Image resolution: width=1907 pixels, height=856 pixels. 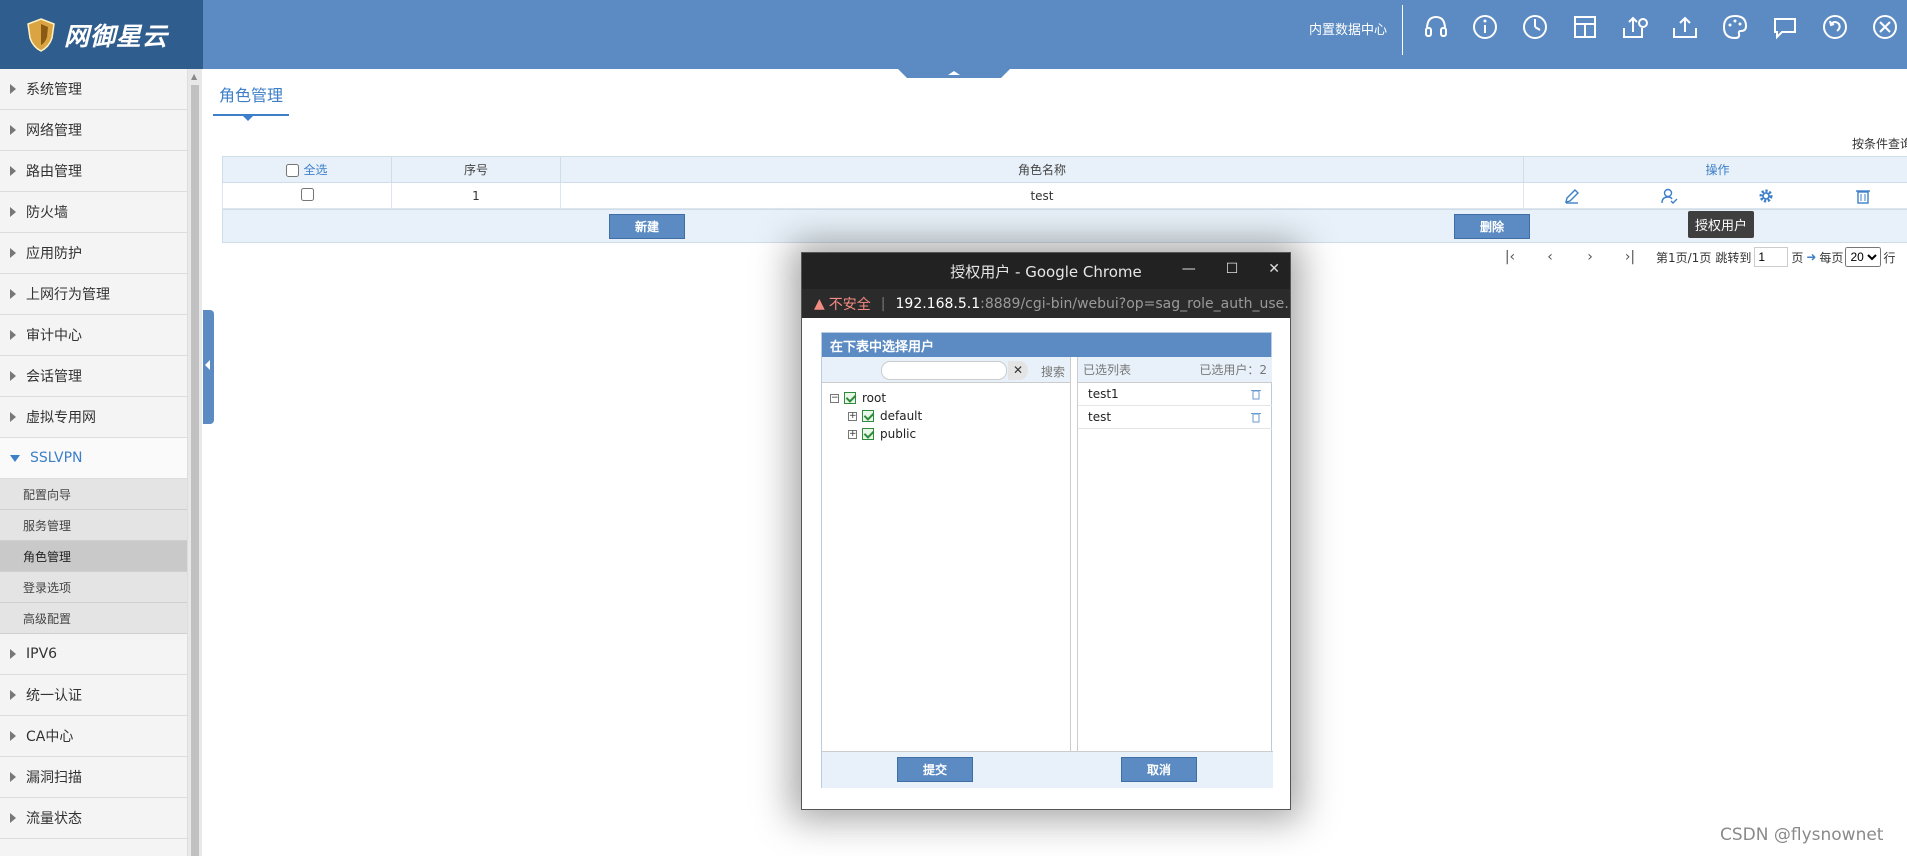 What do you see at coordinates (56, 458) in the screenshot?
I see `sidebar-item-label: SSLVPN` at bounding box center [56, 458].